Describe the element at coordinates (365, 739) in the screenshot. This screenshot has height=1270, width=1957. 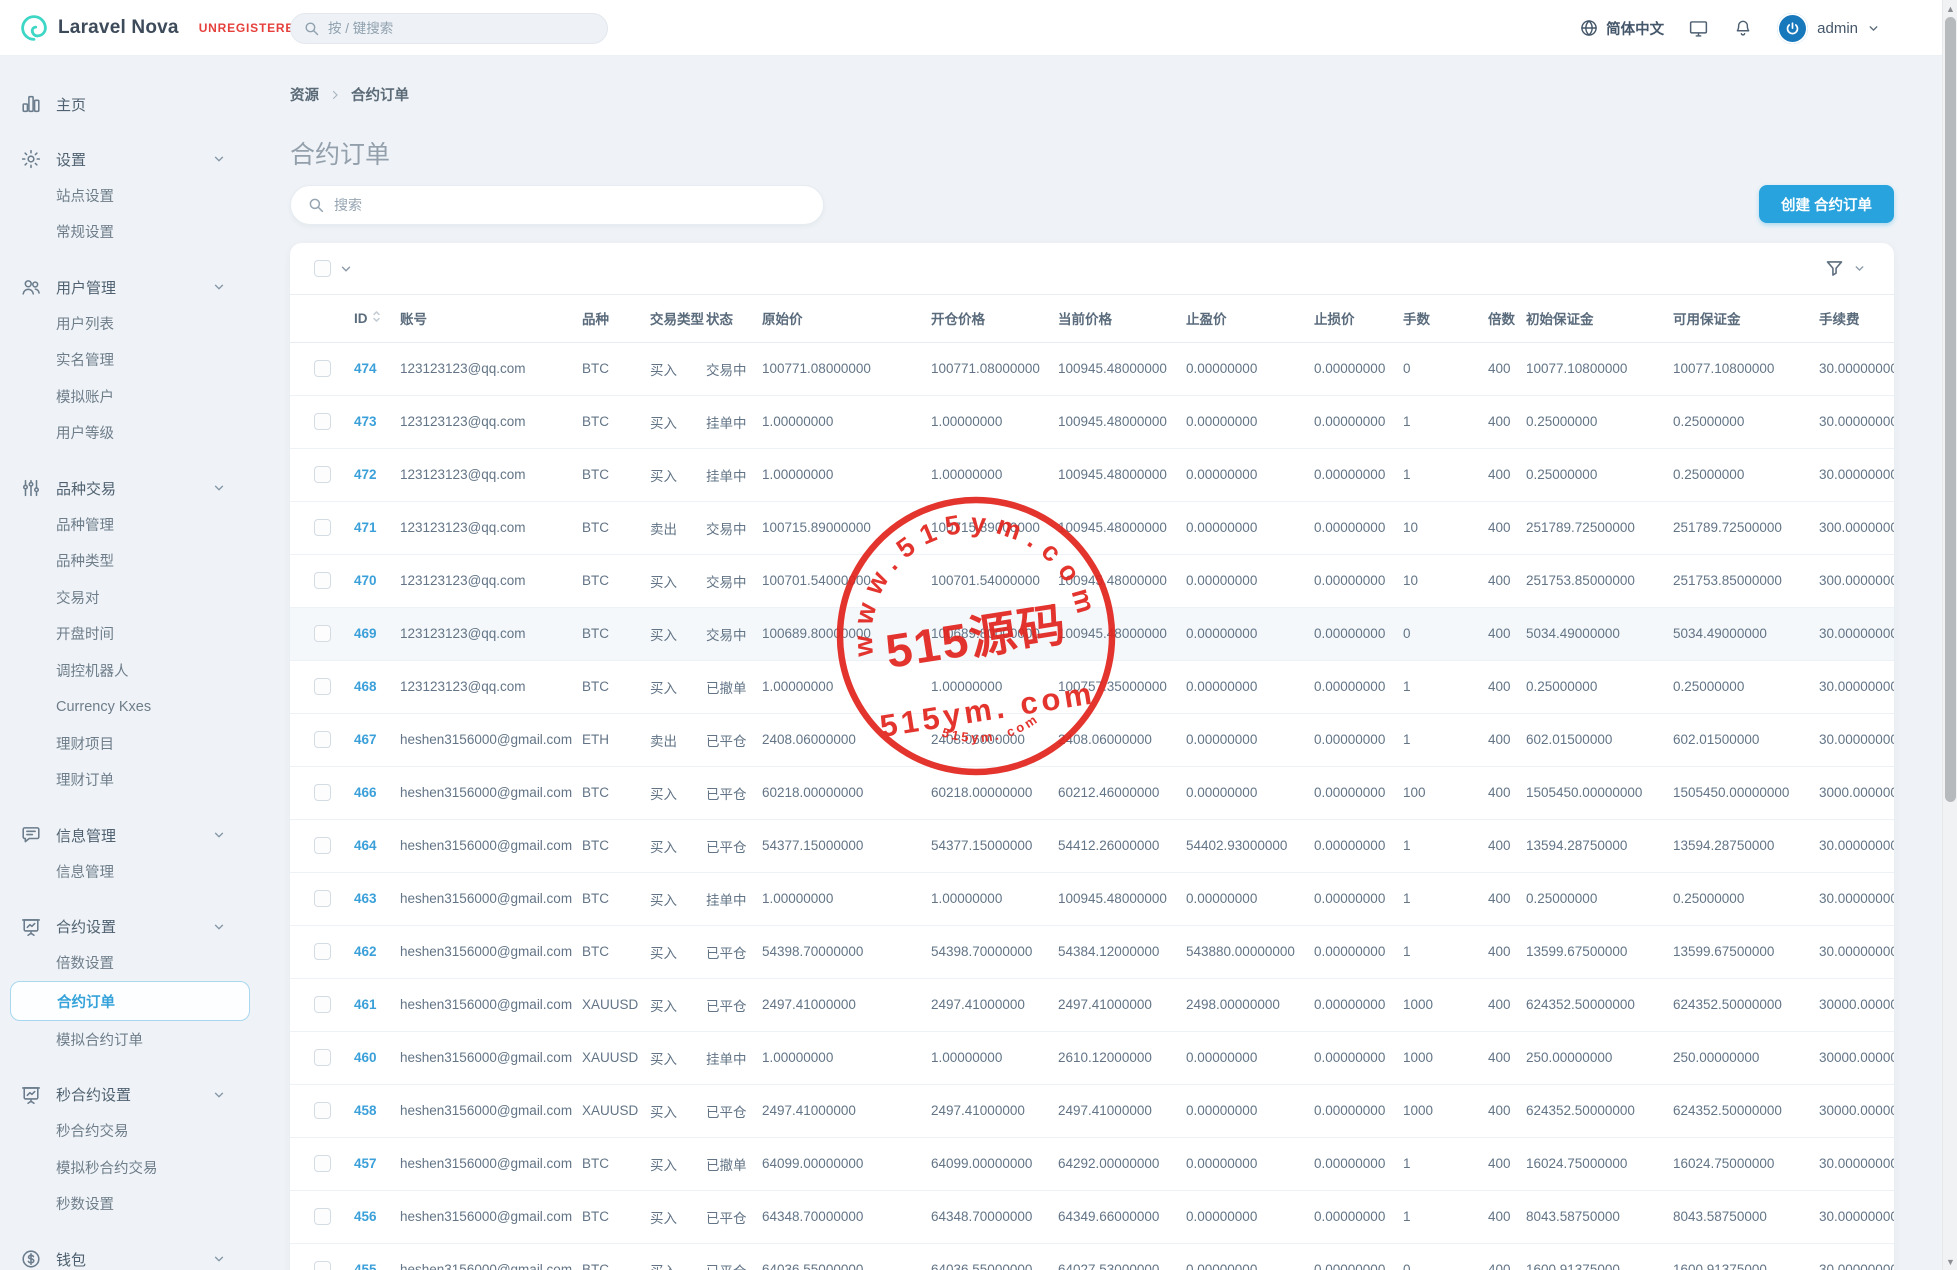
I see `row-id-link: 467` at that location.